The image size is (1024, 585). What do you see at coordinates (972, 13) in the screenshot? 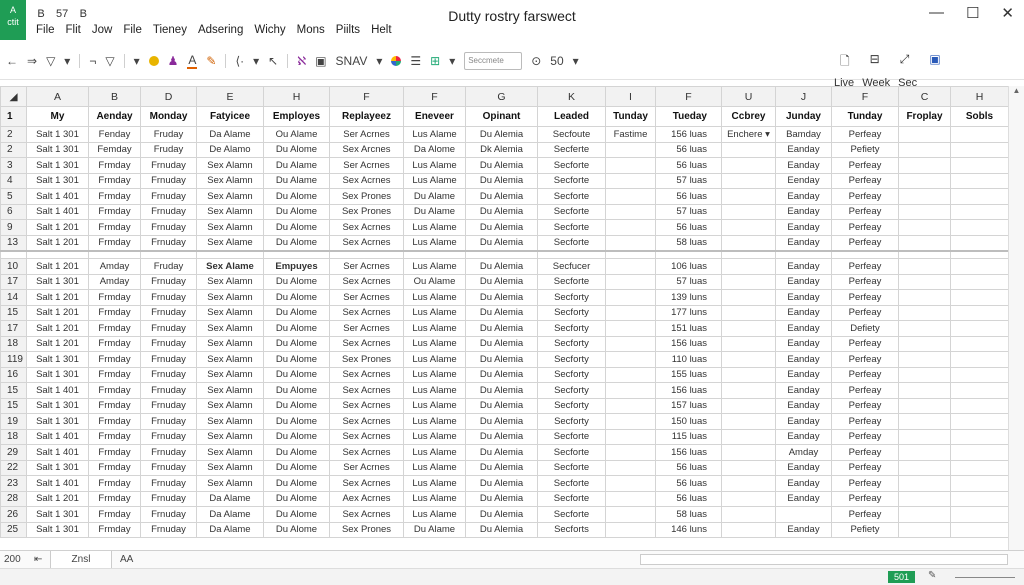
I see `maximize-icon: ☐` at bounding box center [972, 13].